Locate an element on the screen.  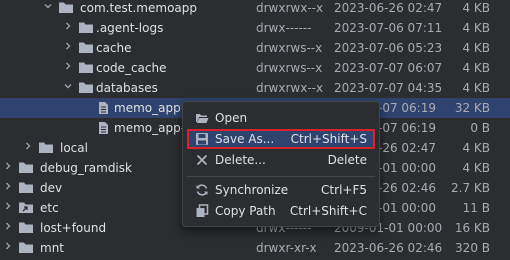
tree-row-date: 2023-06-26 02:46 is located at coordinates (388, 248).